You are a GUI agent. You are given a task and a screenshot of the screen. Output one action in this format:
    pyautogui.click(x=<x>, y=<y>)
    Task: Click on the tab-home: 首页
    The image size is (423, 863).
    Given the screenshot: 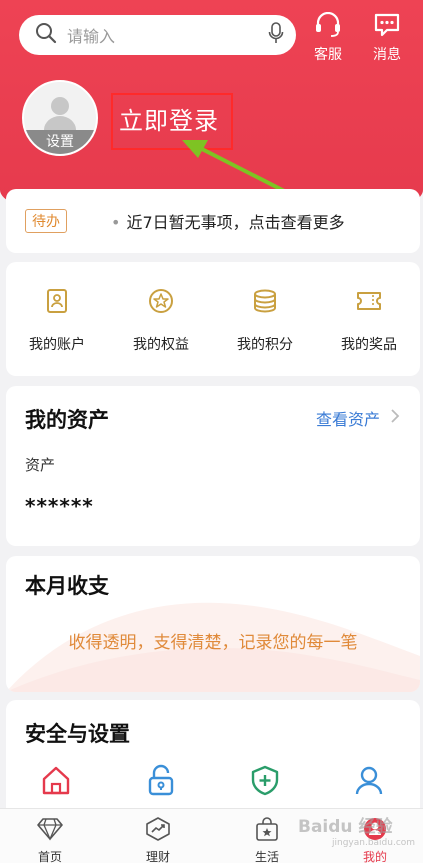 What is the action you would take?
    pyautogui.click(x=50, y=840)
    